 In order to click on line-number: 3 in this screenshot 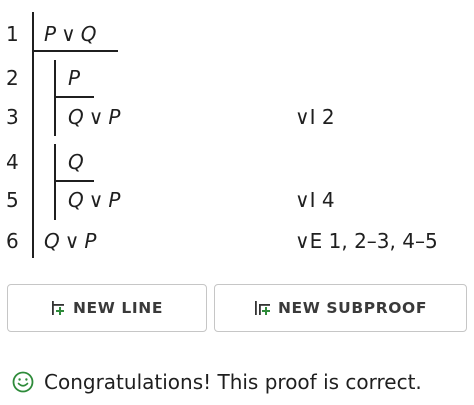, I will do `click(12, 117)`.